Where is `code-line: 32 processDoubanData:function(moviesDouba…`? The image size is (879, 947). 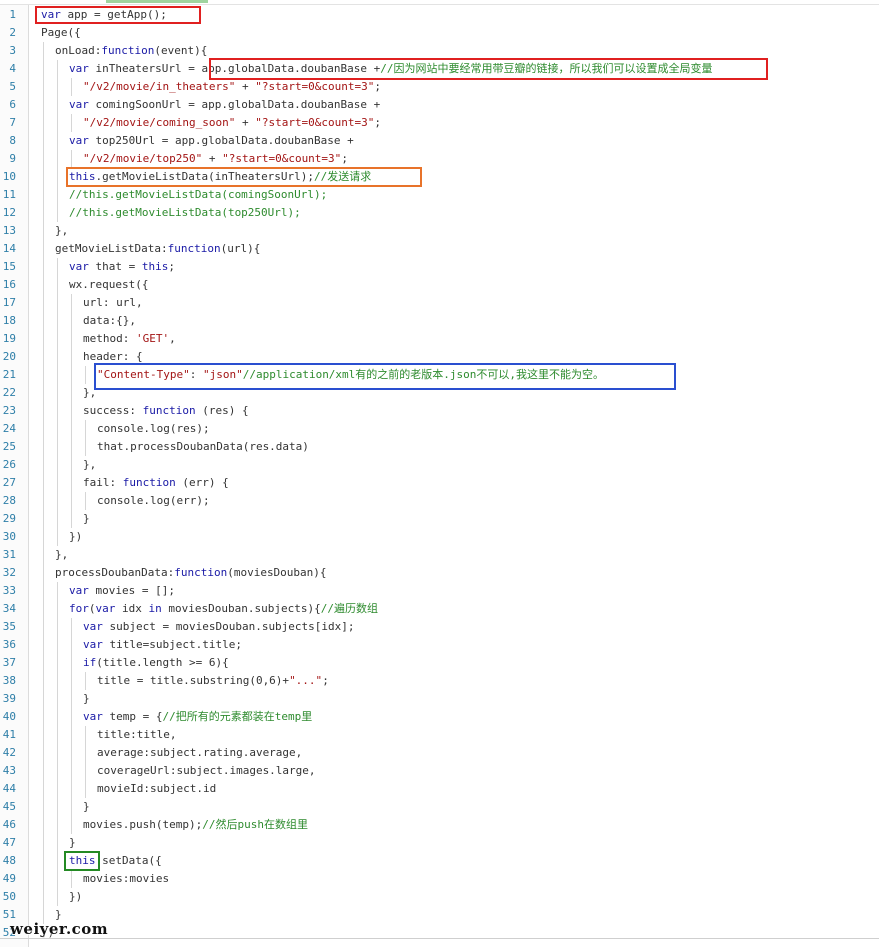
code-line: 32 processDoubanData:function(moviesDouba… is located at coordinates (439, 573).